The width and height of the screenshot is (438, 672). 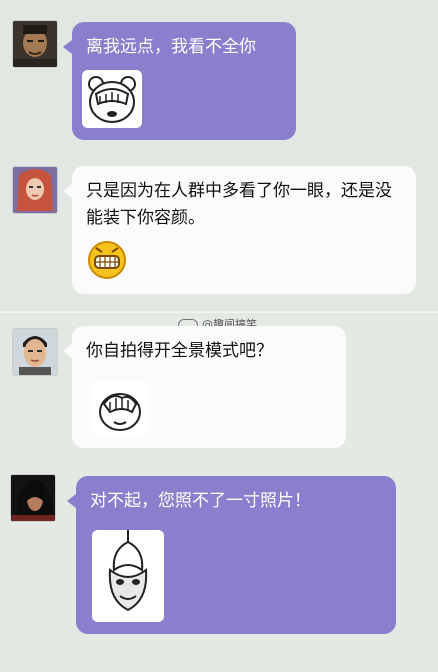 I want to click on message-text: 离我远点，我看不全你, so click(x=171, y=47).